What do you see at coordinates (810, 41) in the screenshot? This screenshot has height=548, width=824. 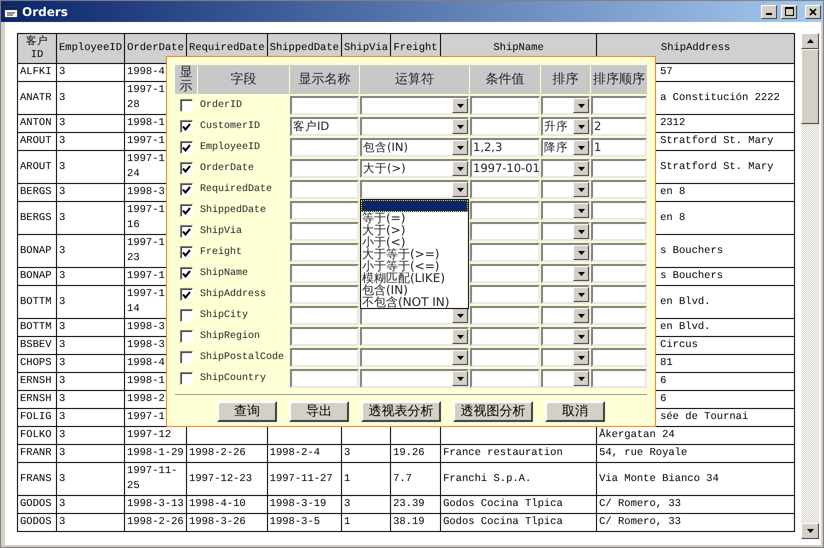 I see `scroll-up-button` at bounding box center [810, 41].